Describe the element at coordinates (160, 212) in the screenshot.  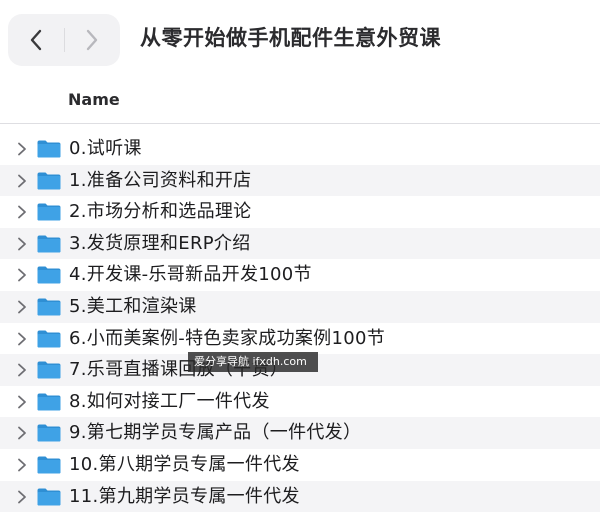
I see `folder-name: 2.市场分析和选品理论` at that location.